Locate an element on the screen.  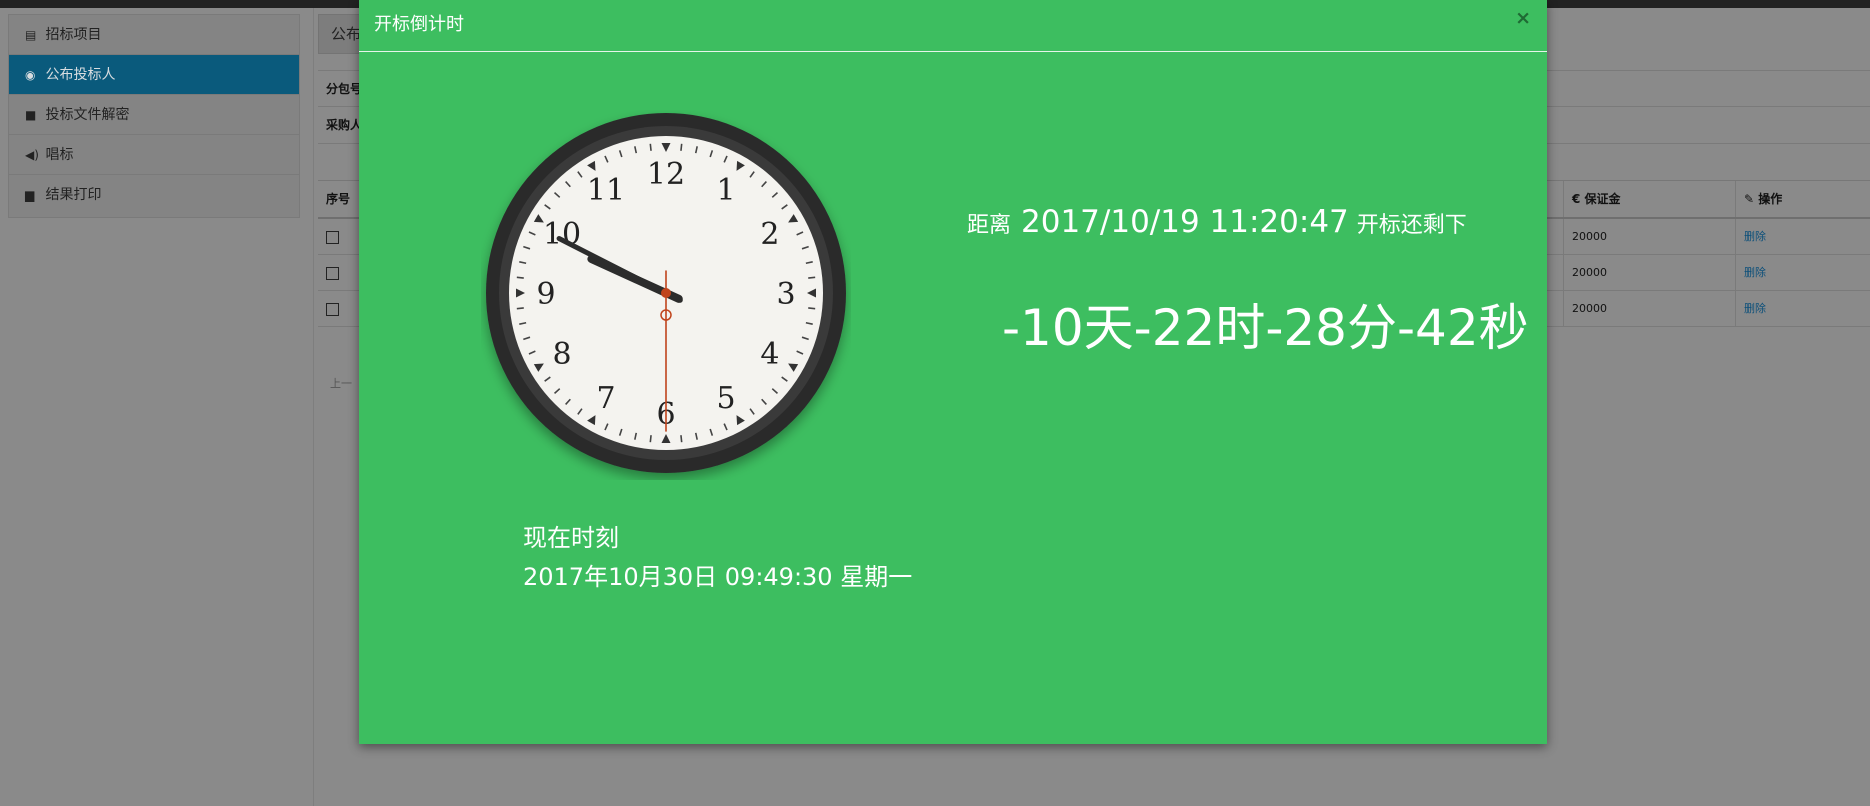
clock-numeral: 2 is located at coordinates (769, 234).